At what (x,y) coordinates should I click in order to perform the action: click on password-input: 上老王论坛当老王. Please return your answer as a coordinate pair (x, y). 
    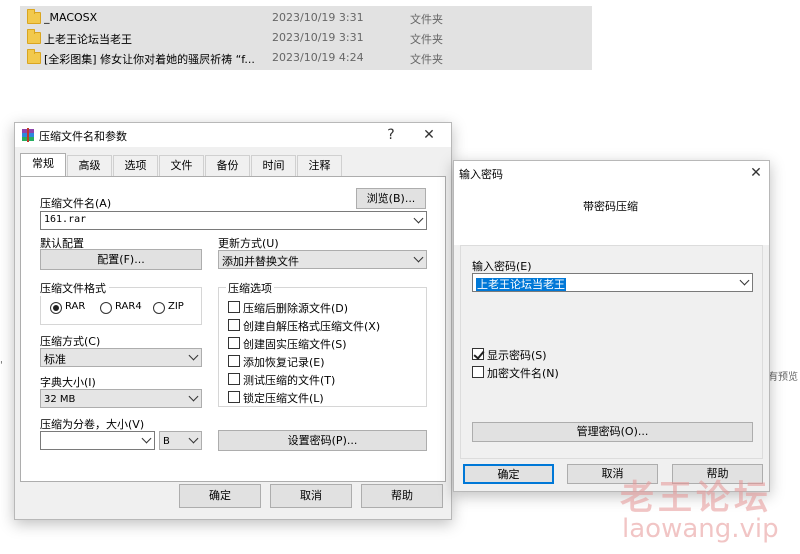
    Looking at the image, I should click on (612, 282).